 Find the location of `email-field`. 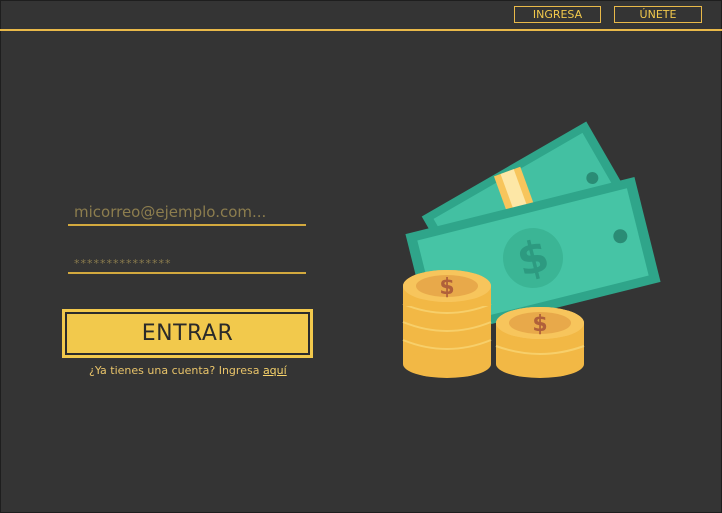

email-field is located at coordinates (187, 212).